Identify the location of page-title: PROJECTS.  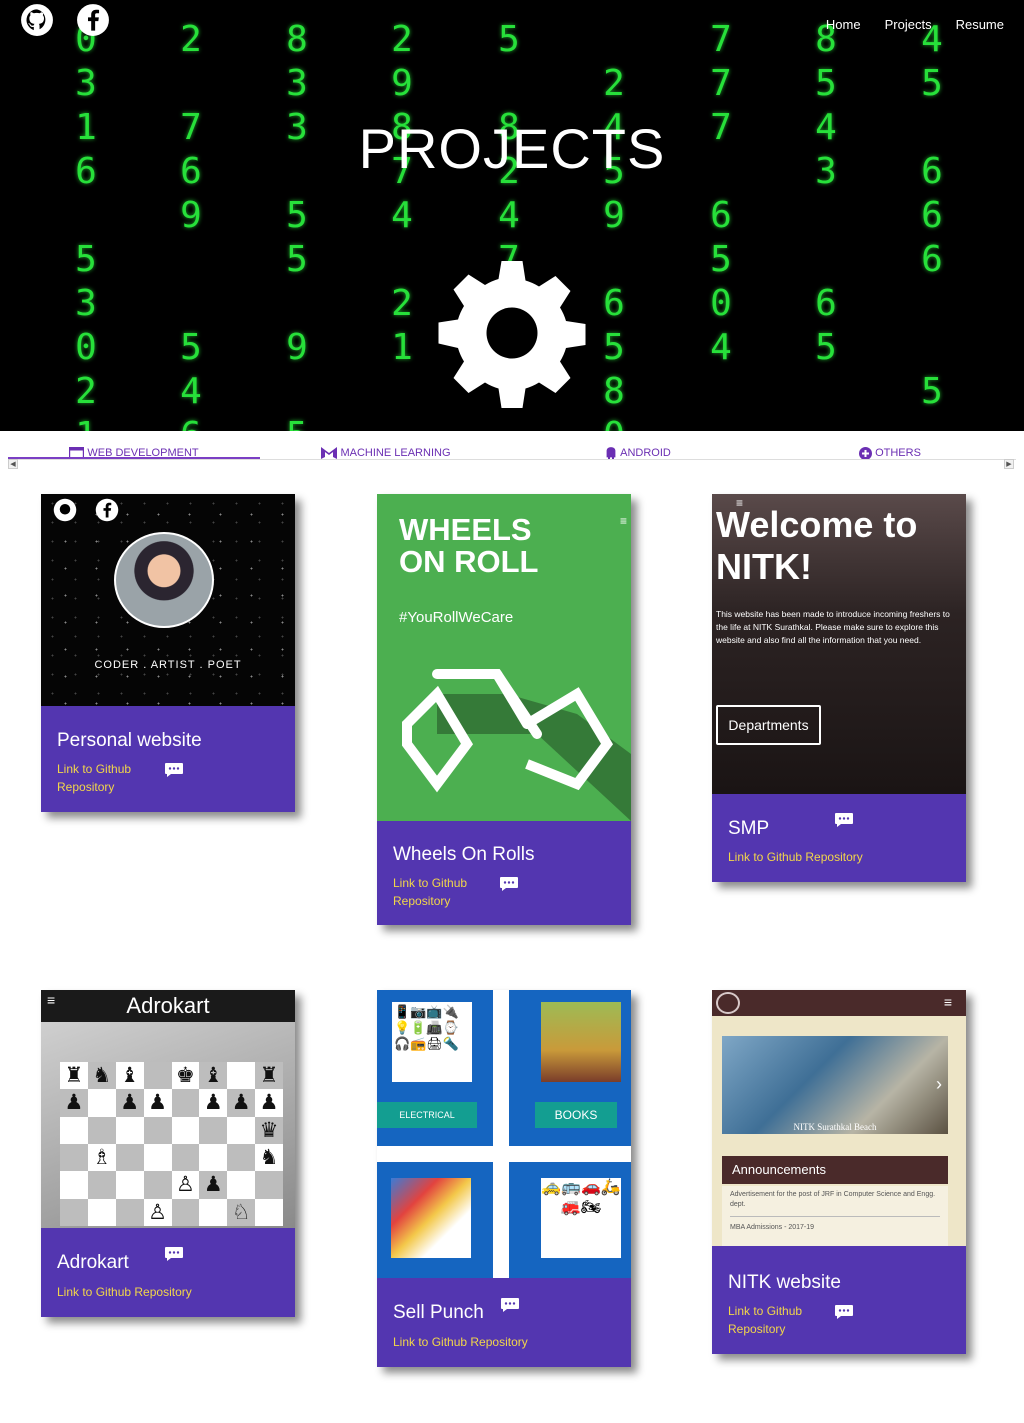
(512, 148).